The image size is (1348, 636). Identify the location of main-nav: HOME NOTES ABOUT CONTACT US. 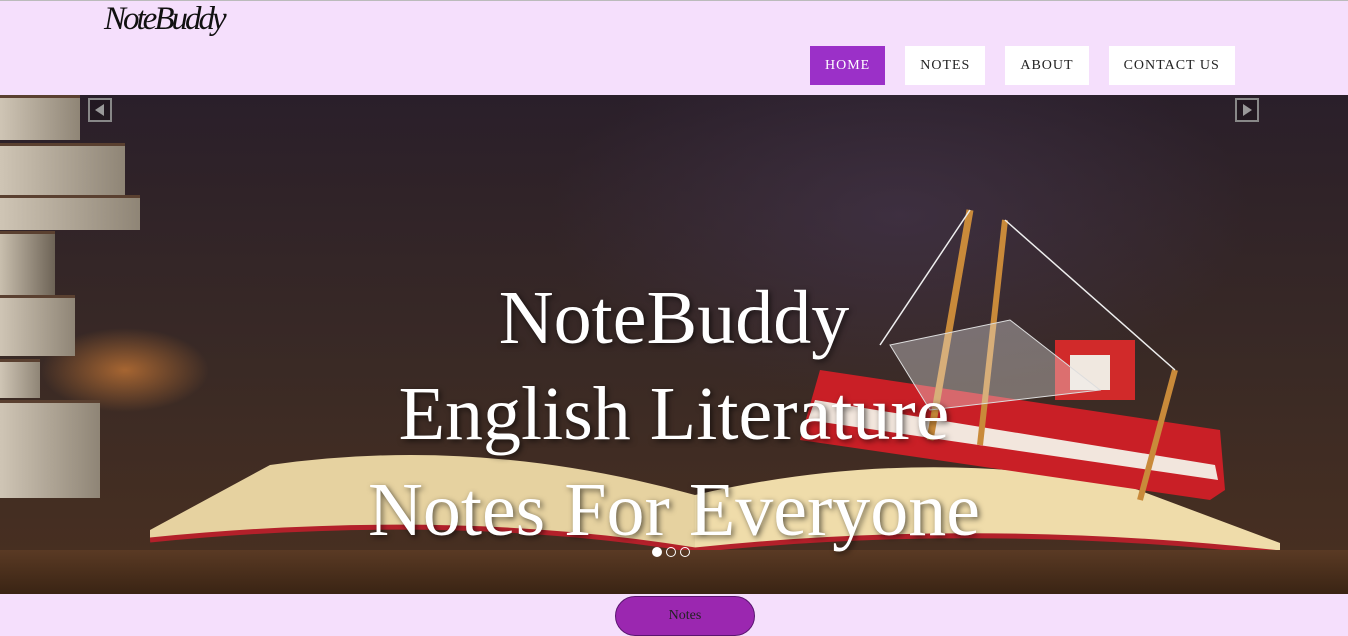
(1032, 65).